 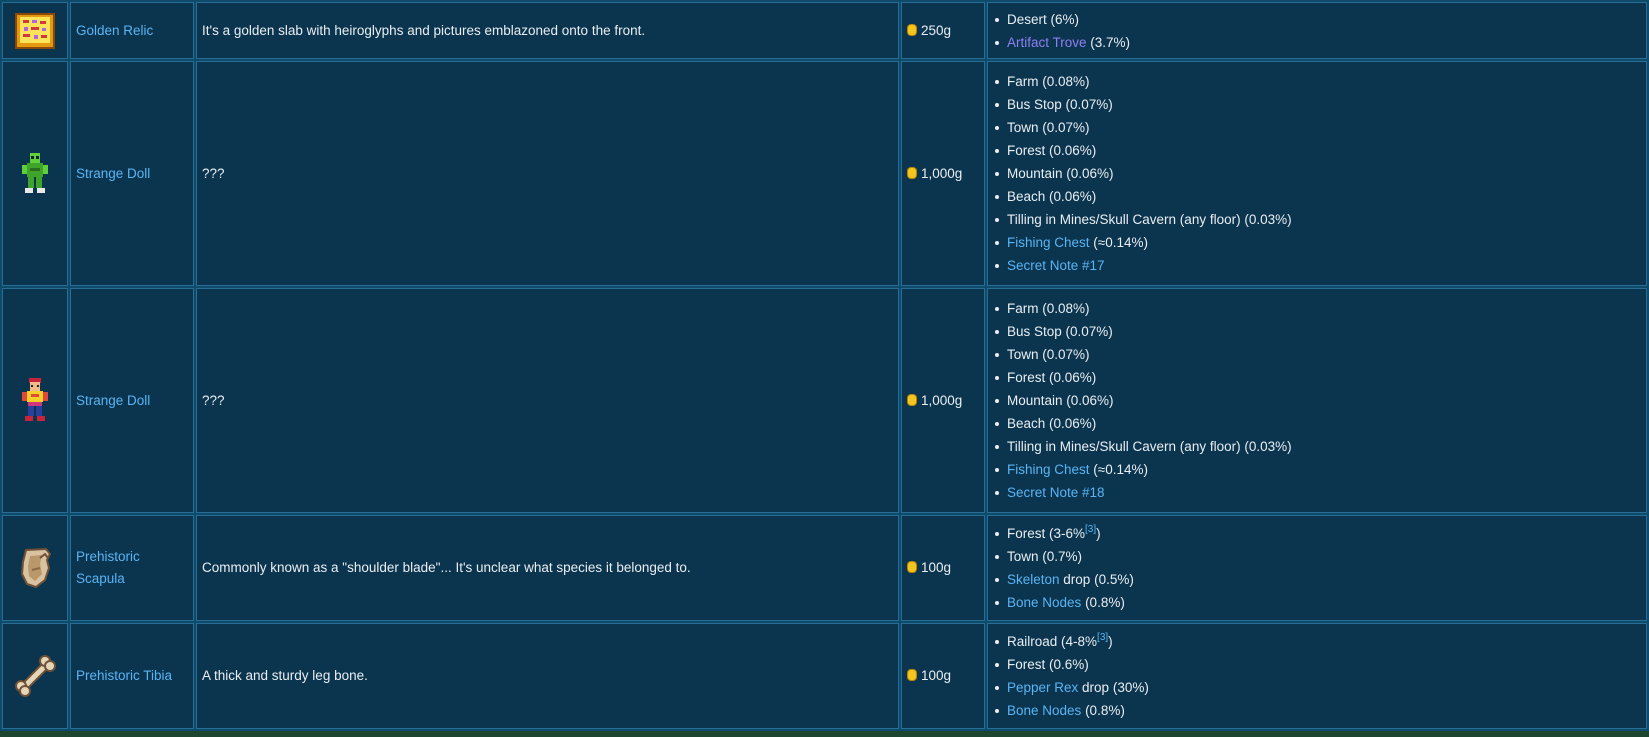 I want to click on prehistoric-tibia-icon, so click(x=35, y=676).